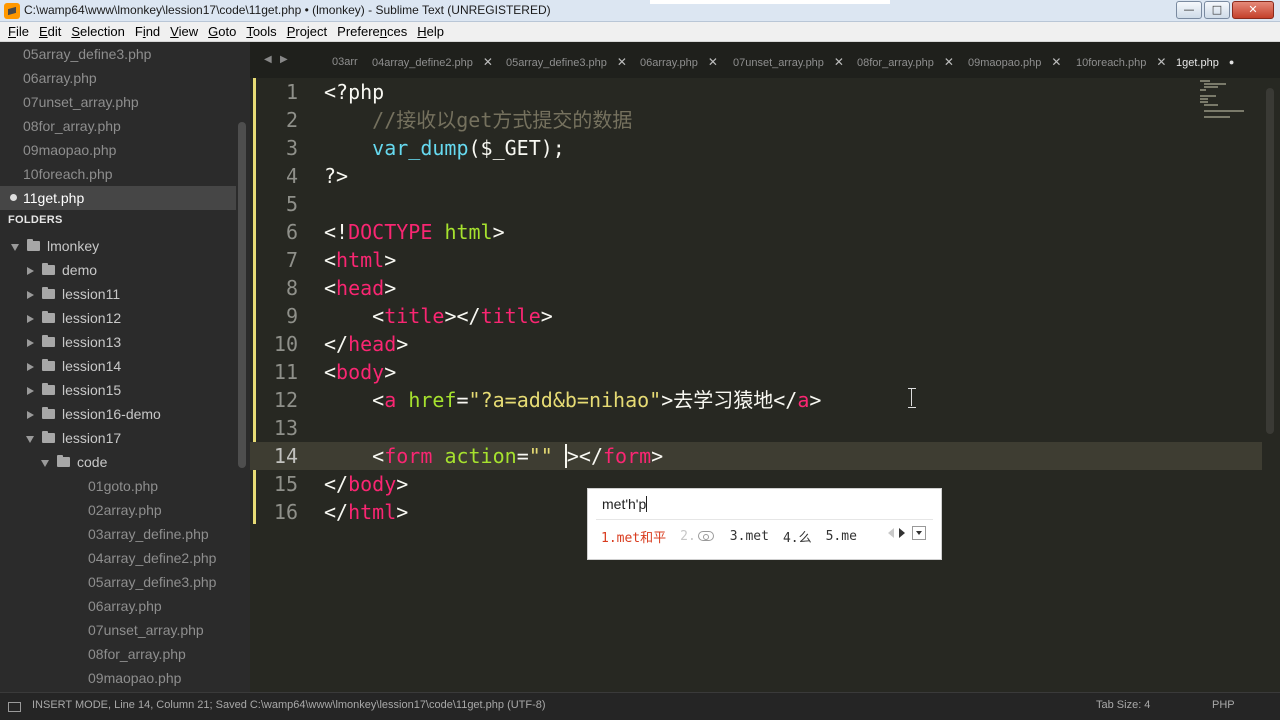 The width and height of the screenshot is (1280, 720). I want to click on code-line: //接收以get方式提交的数据, so click(478, 120).